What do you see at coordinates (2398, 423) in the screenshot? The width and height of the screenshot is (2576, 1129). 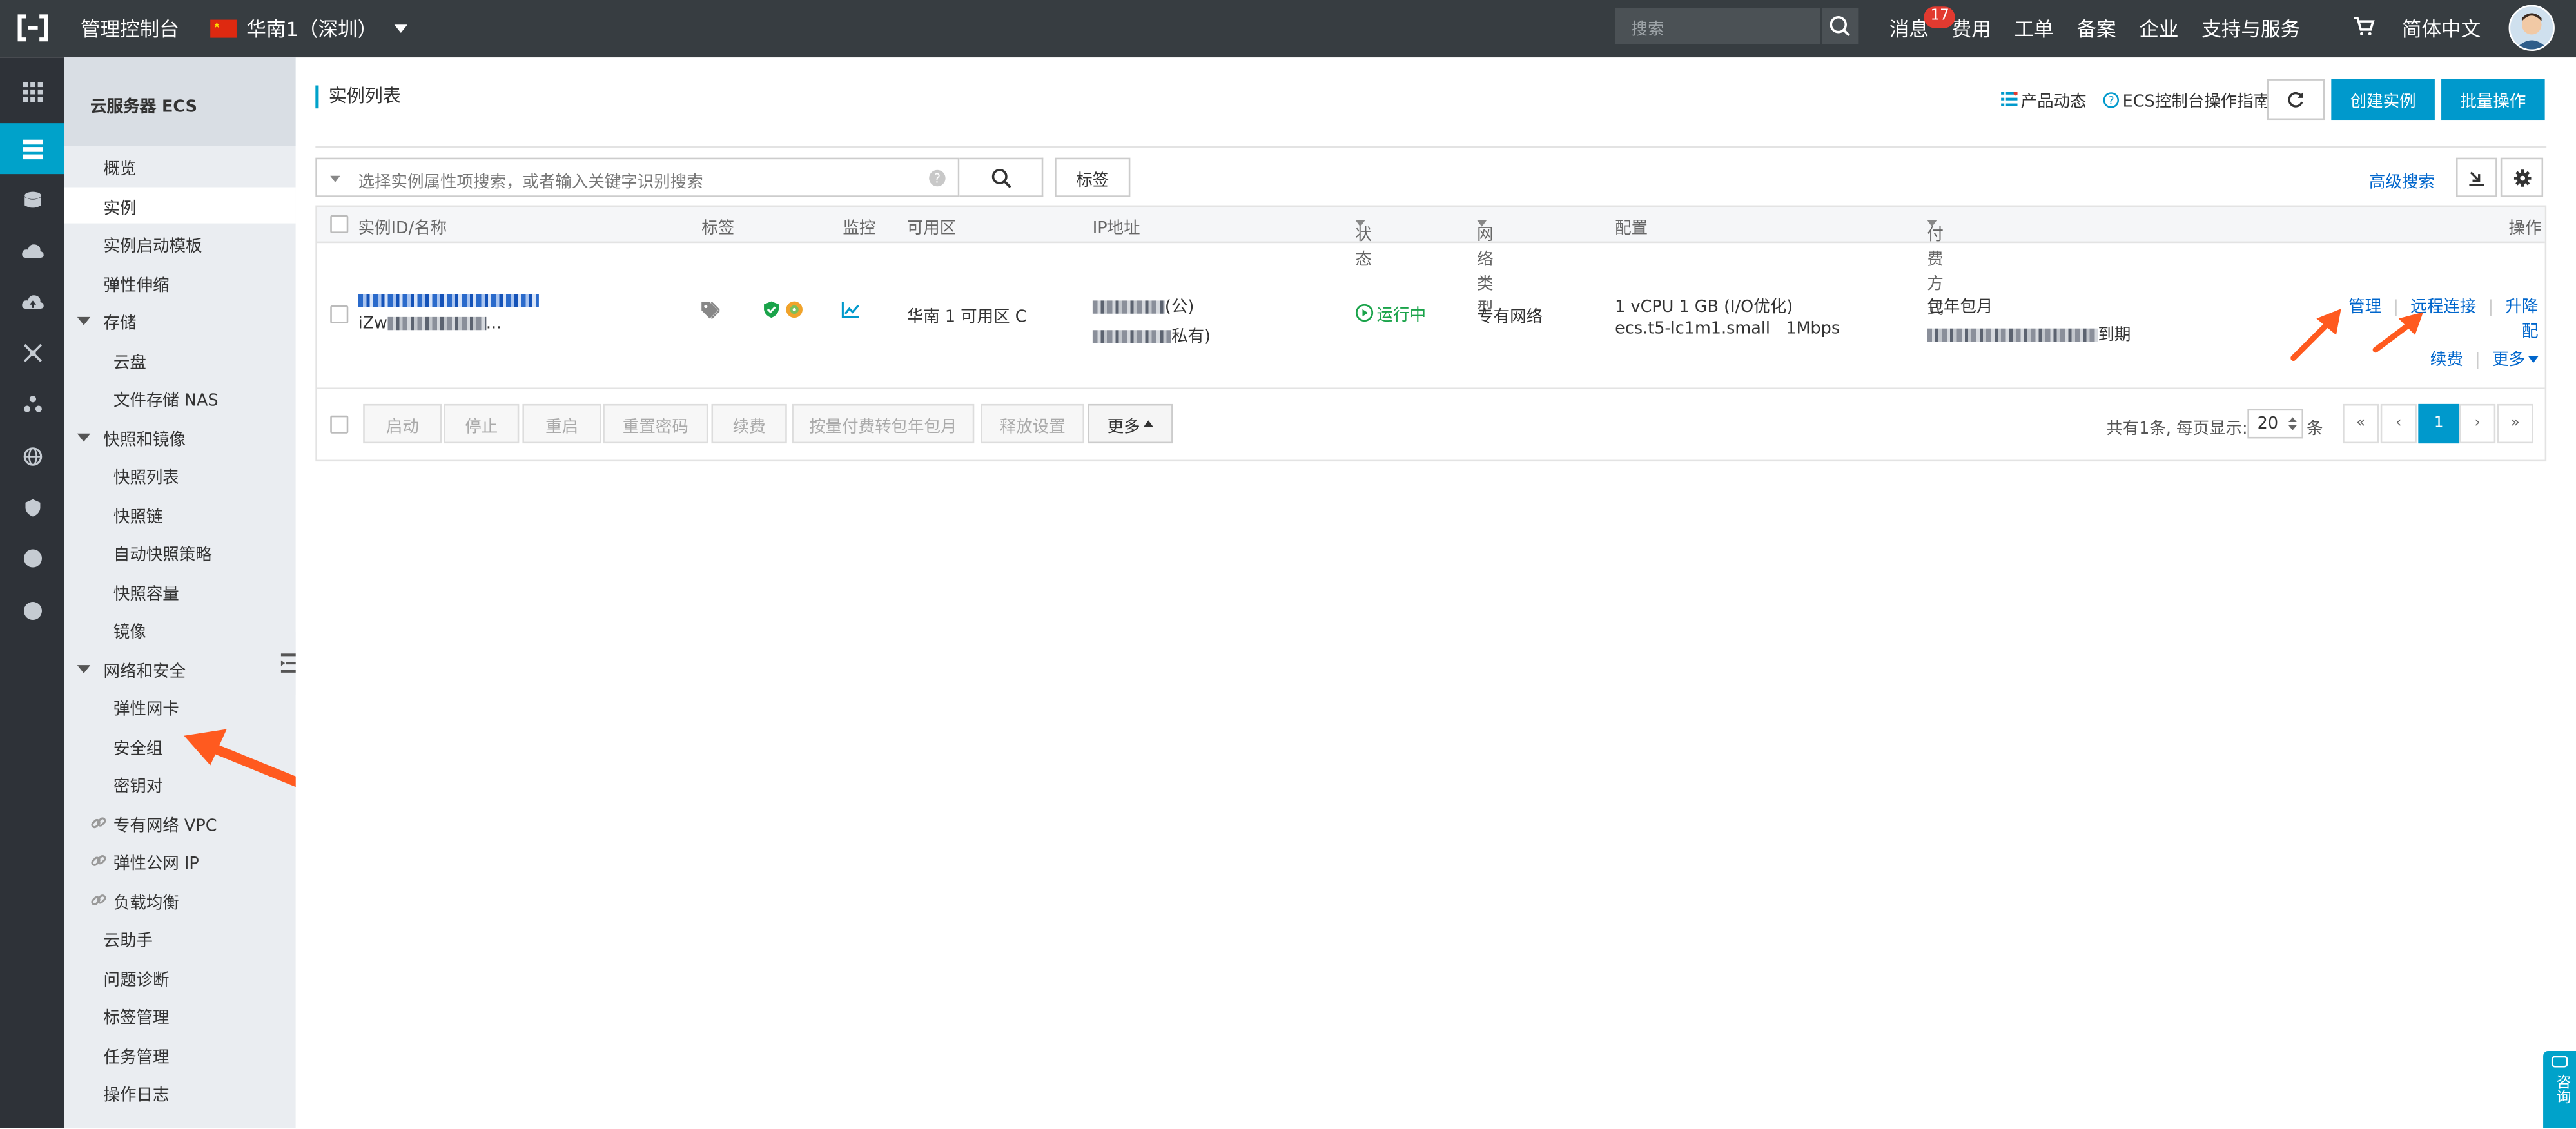 I see `prev-page-button: ‹` at bounding box center [2398, 423].